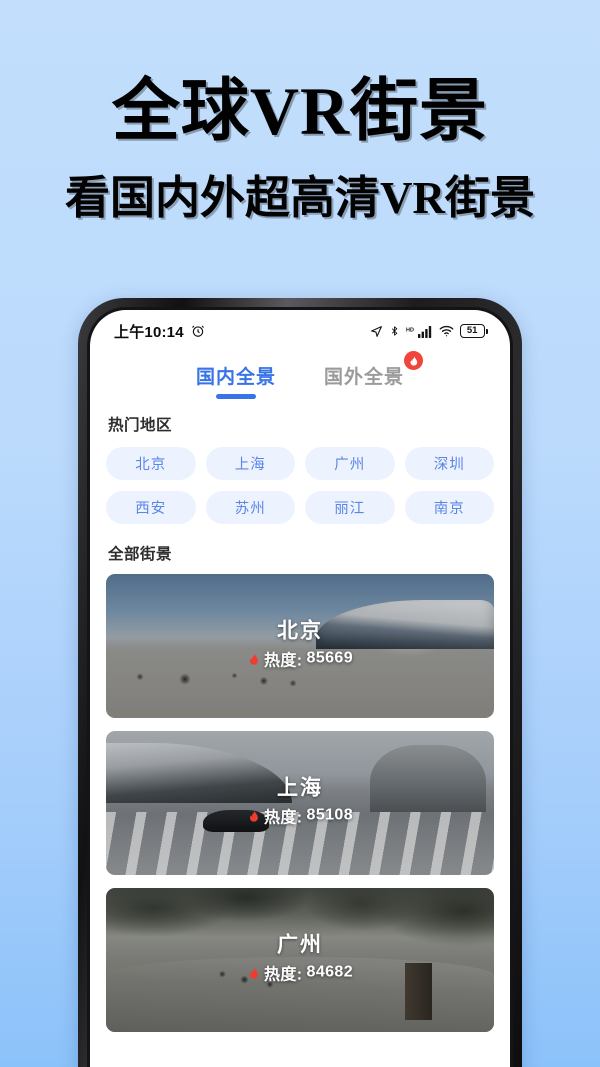 The height and width of the screenshot is (1067, 600). What do you see at coordinates (419, 331) in the screenshot?
I see `hd-signal-icon: HD` at bounding box center [419, 331].